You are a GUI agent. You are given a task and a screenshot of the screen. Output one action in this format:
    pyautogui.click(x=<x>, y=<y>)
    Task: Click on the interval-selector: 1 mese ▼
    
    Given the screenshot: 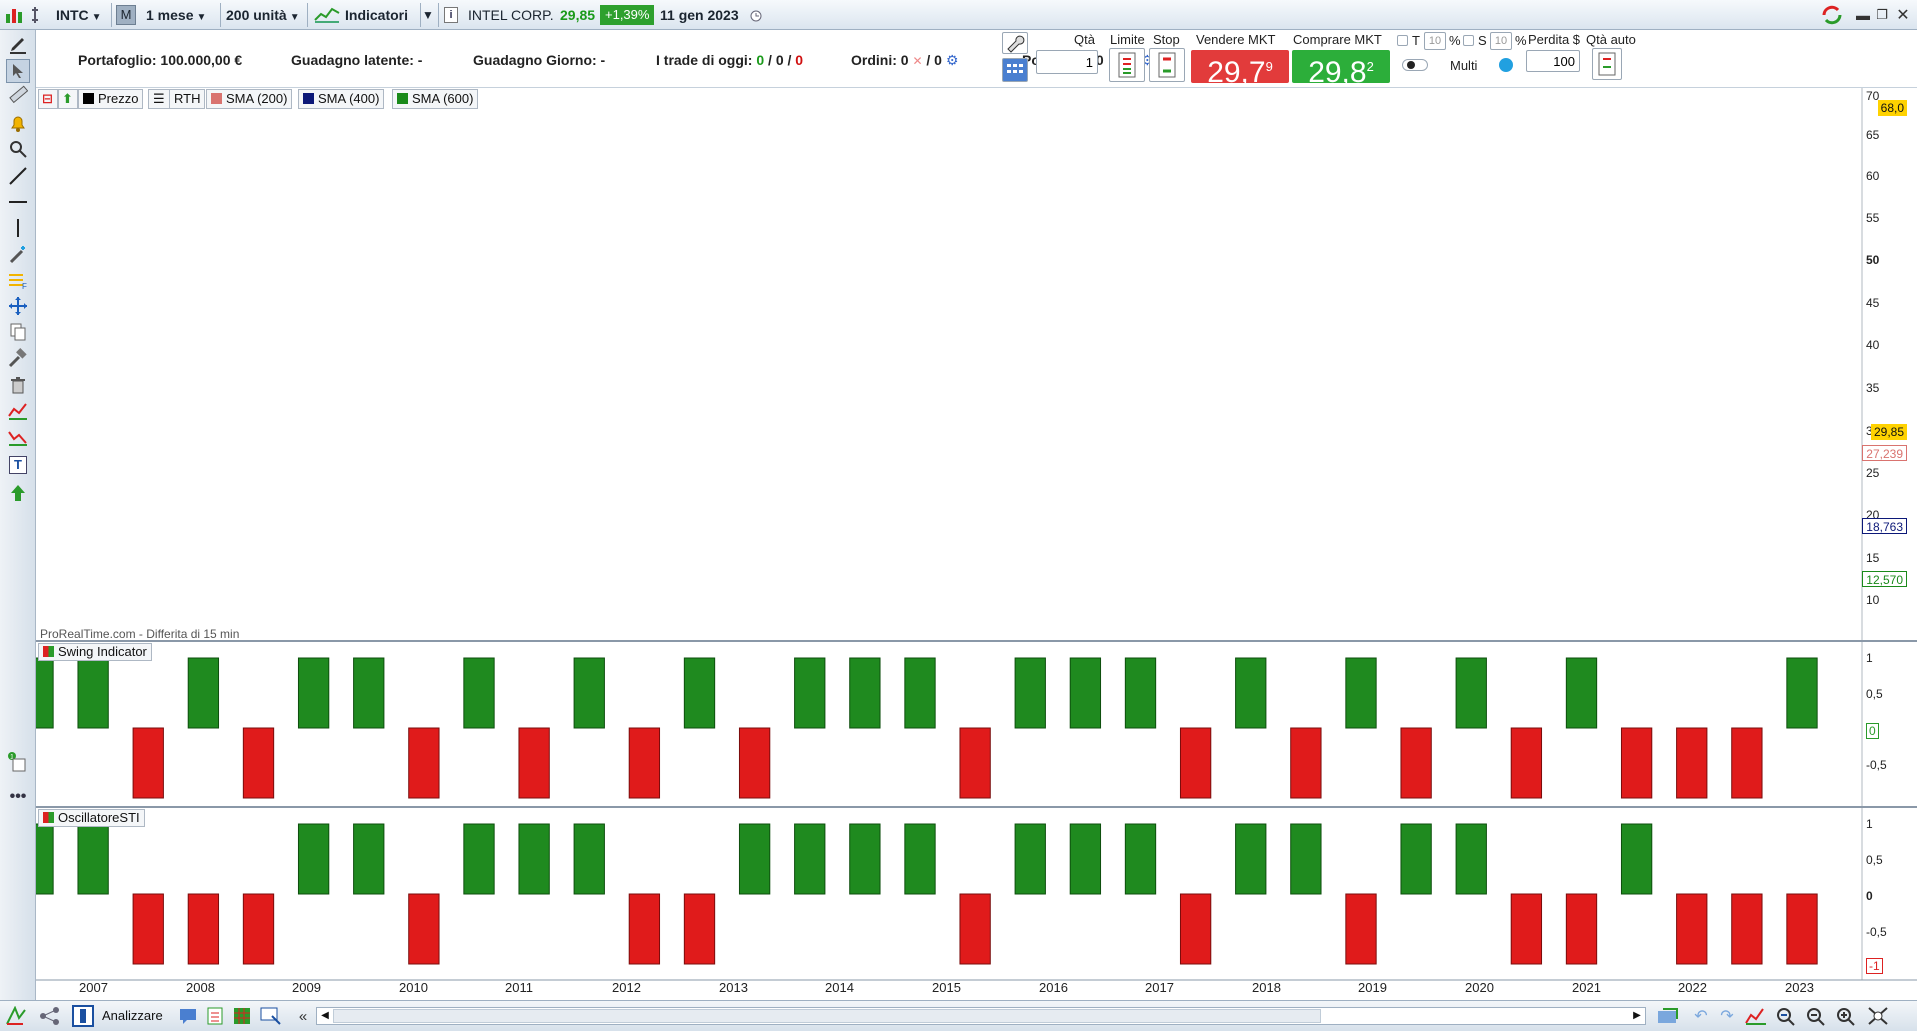 What is the action you would take?
    pyautogui.click(x=176, y=15)
    